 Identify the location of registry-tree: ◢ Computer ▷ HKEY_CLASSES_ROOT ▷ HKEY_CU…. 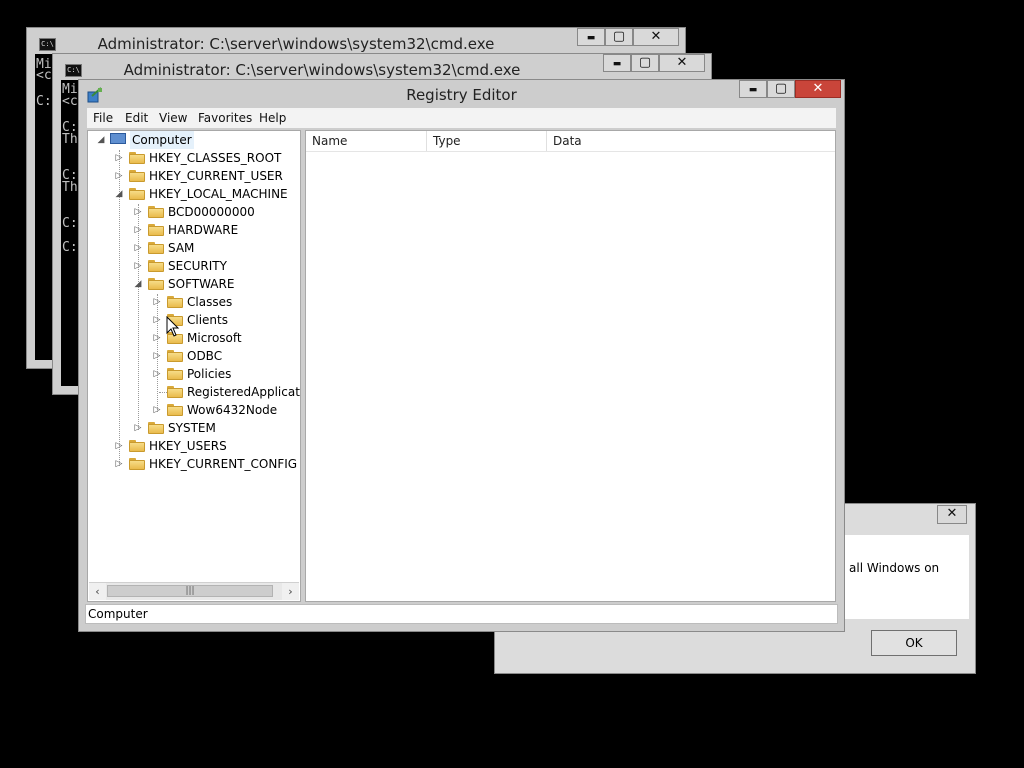
(194, 366).